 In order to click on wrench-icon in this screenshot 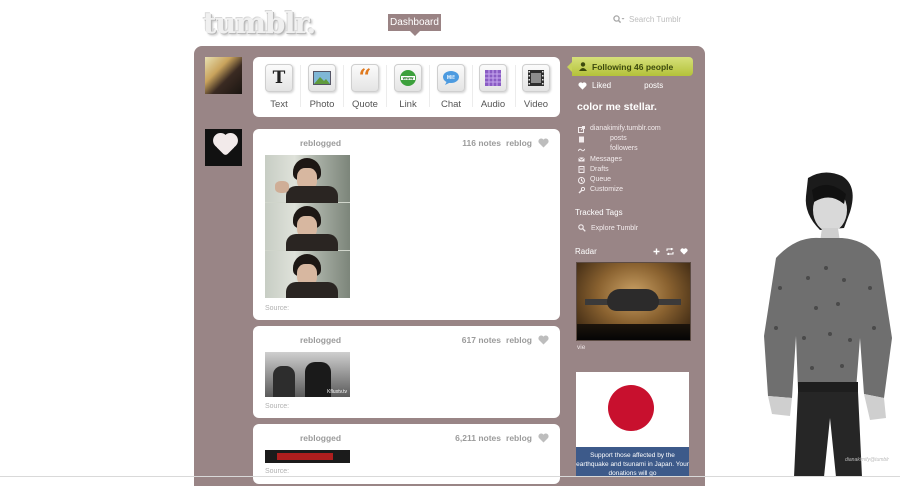, I will do `click(581, 190)`.